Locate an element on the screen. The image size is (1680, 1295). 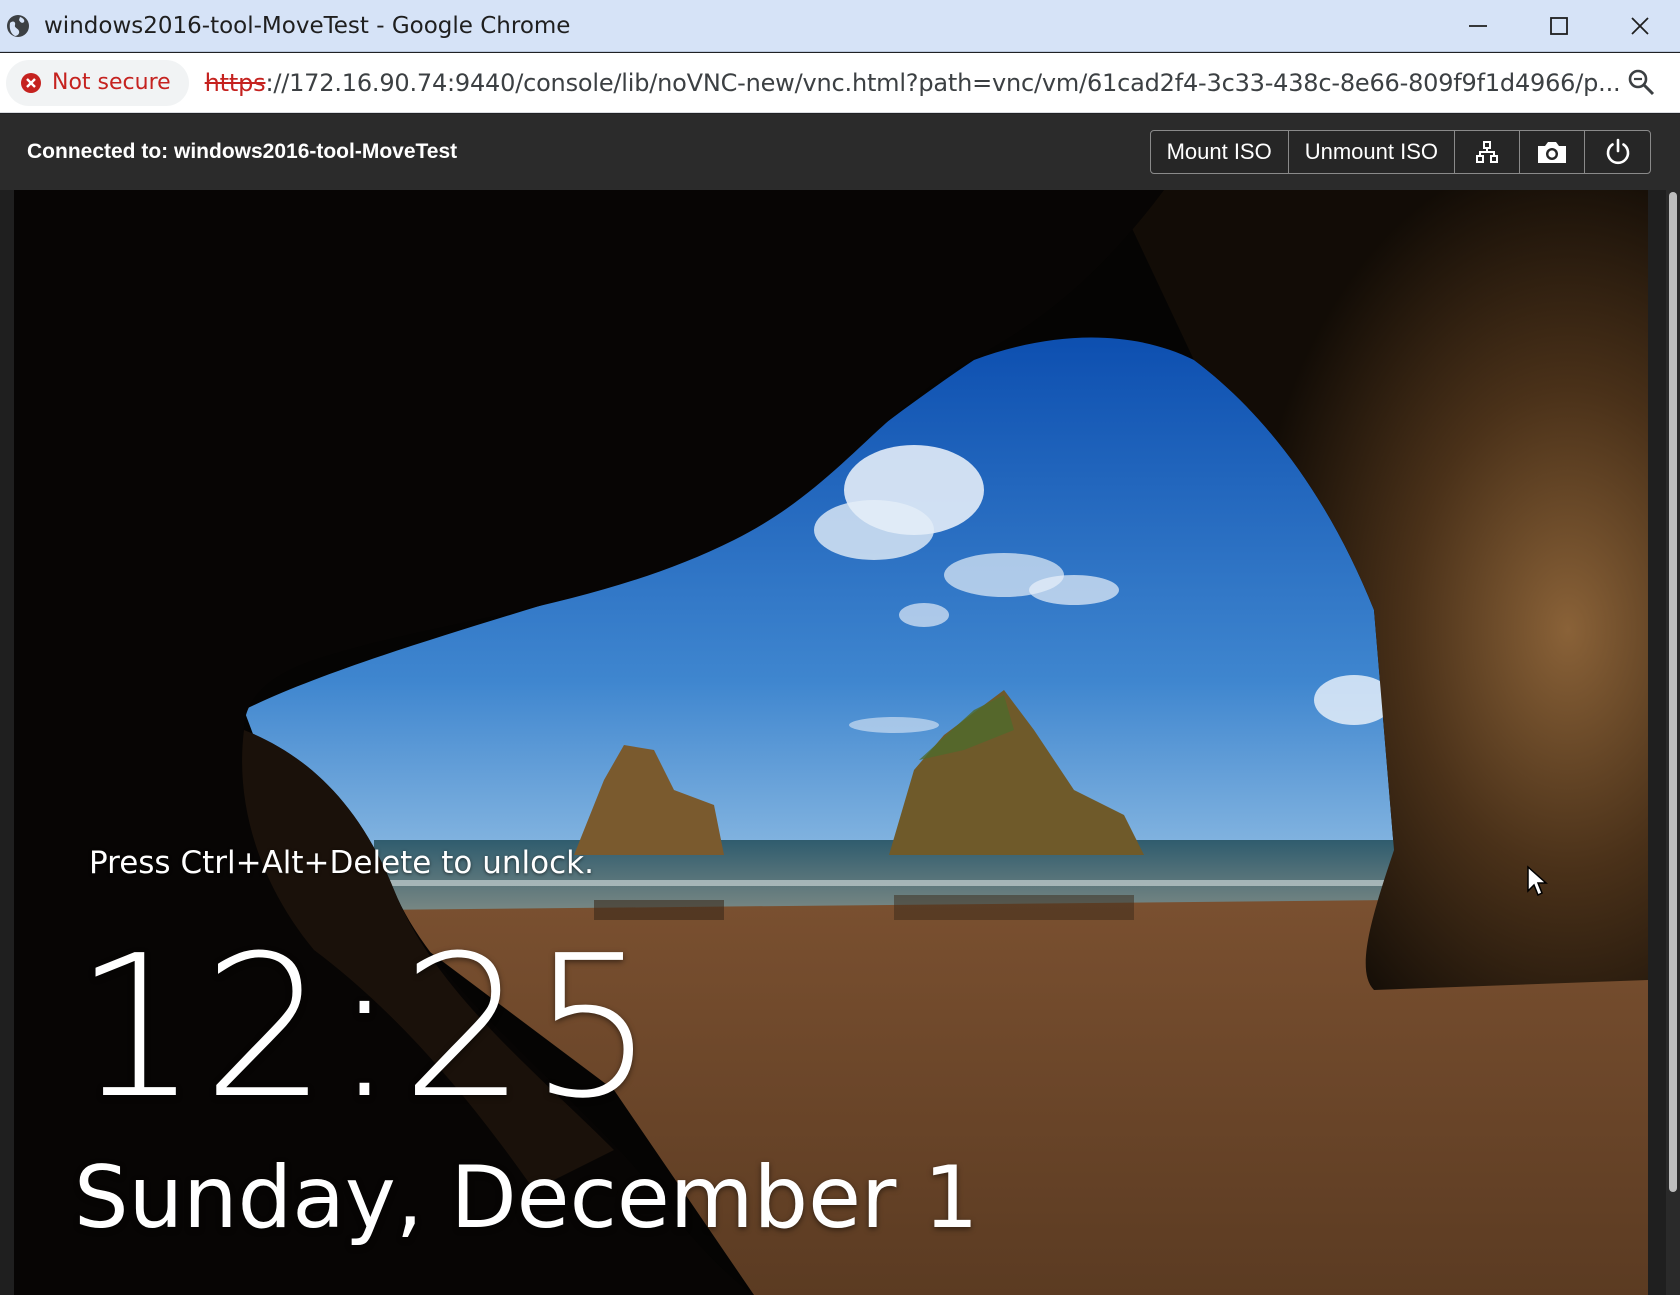
maximize-button is located at coordinates (1558, 26).